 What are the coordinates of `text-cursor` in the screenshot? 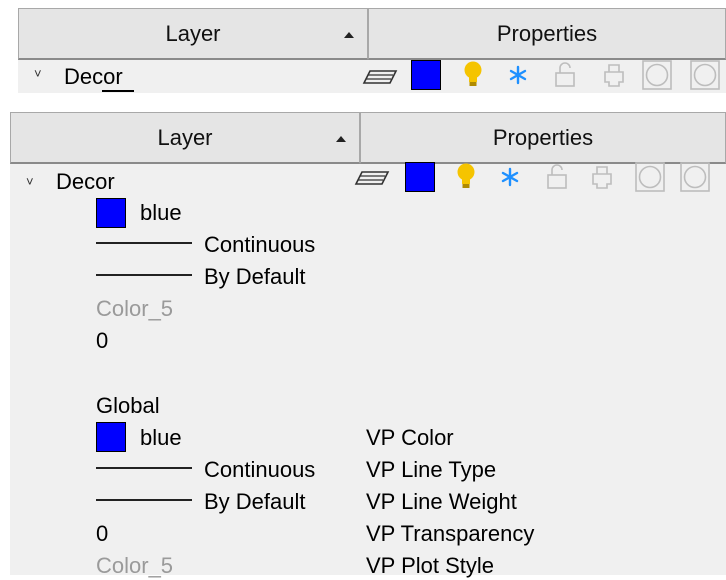 It's located at (118, 91).